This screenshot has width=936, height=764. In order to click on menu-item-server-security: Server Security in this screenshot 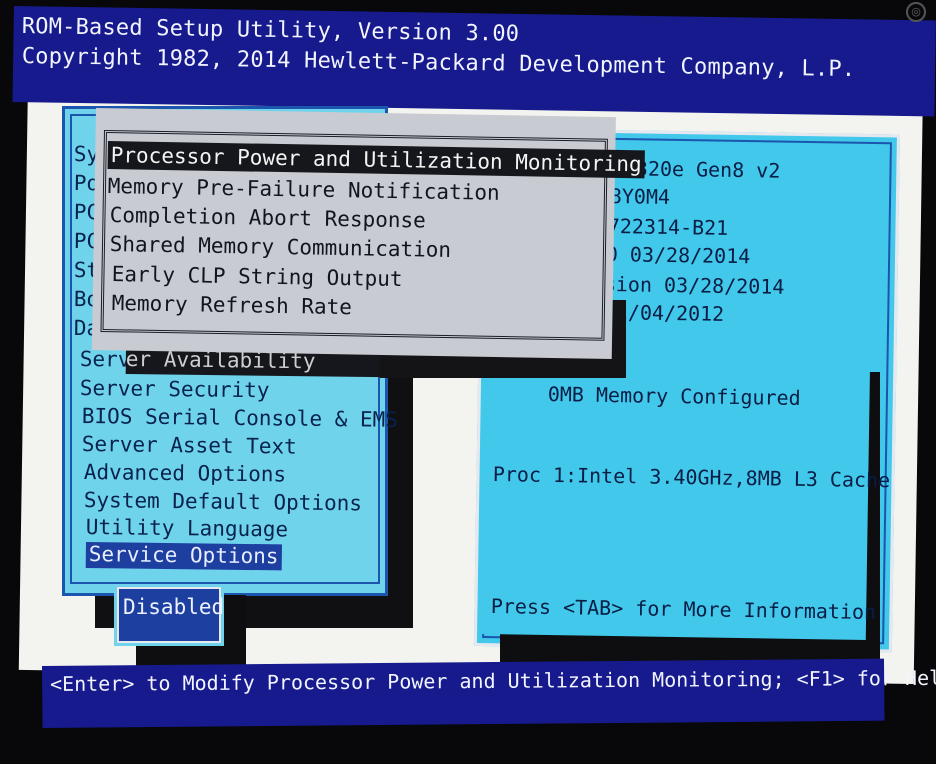, I will do `click(175, 390)`.